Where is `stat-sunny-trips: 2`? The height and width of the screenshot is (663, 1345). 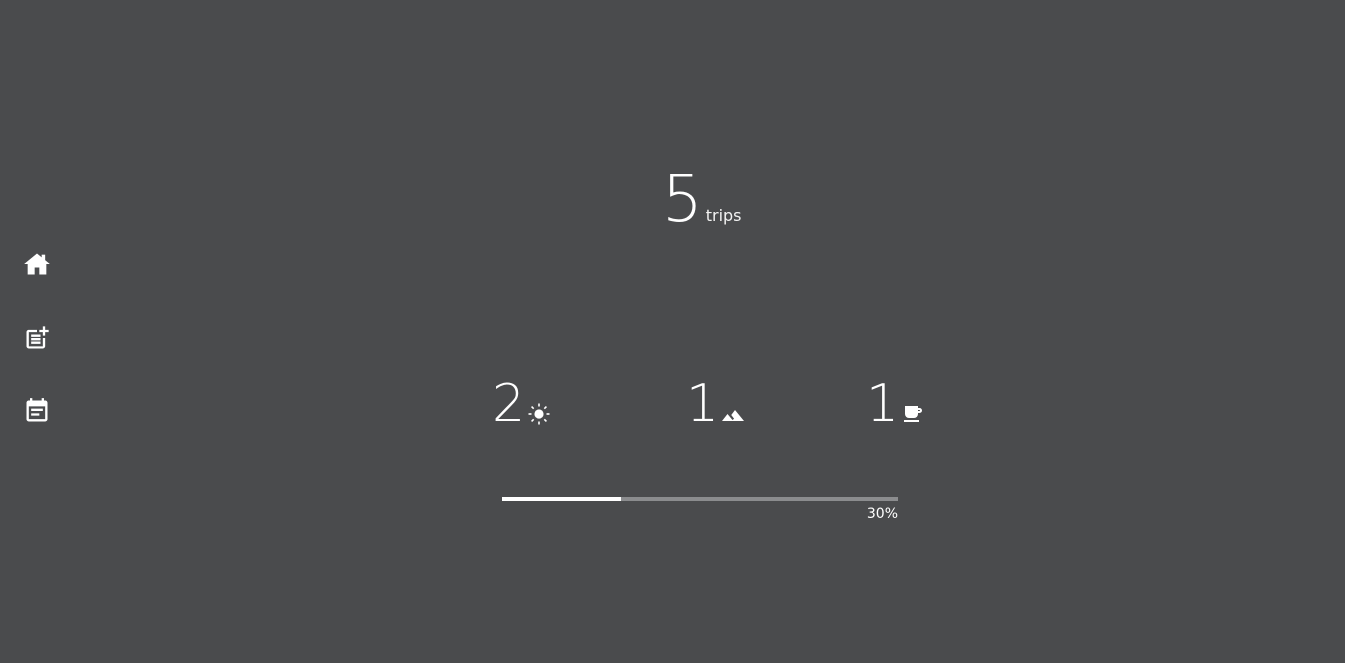
stat-sunny-trips: 2 is located at coordinates (521, 404).